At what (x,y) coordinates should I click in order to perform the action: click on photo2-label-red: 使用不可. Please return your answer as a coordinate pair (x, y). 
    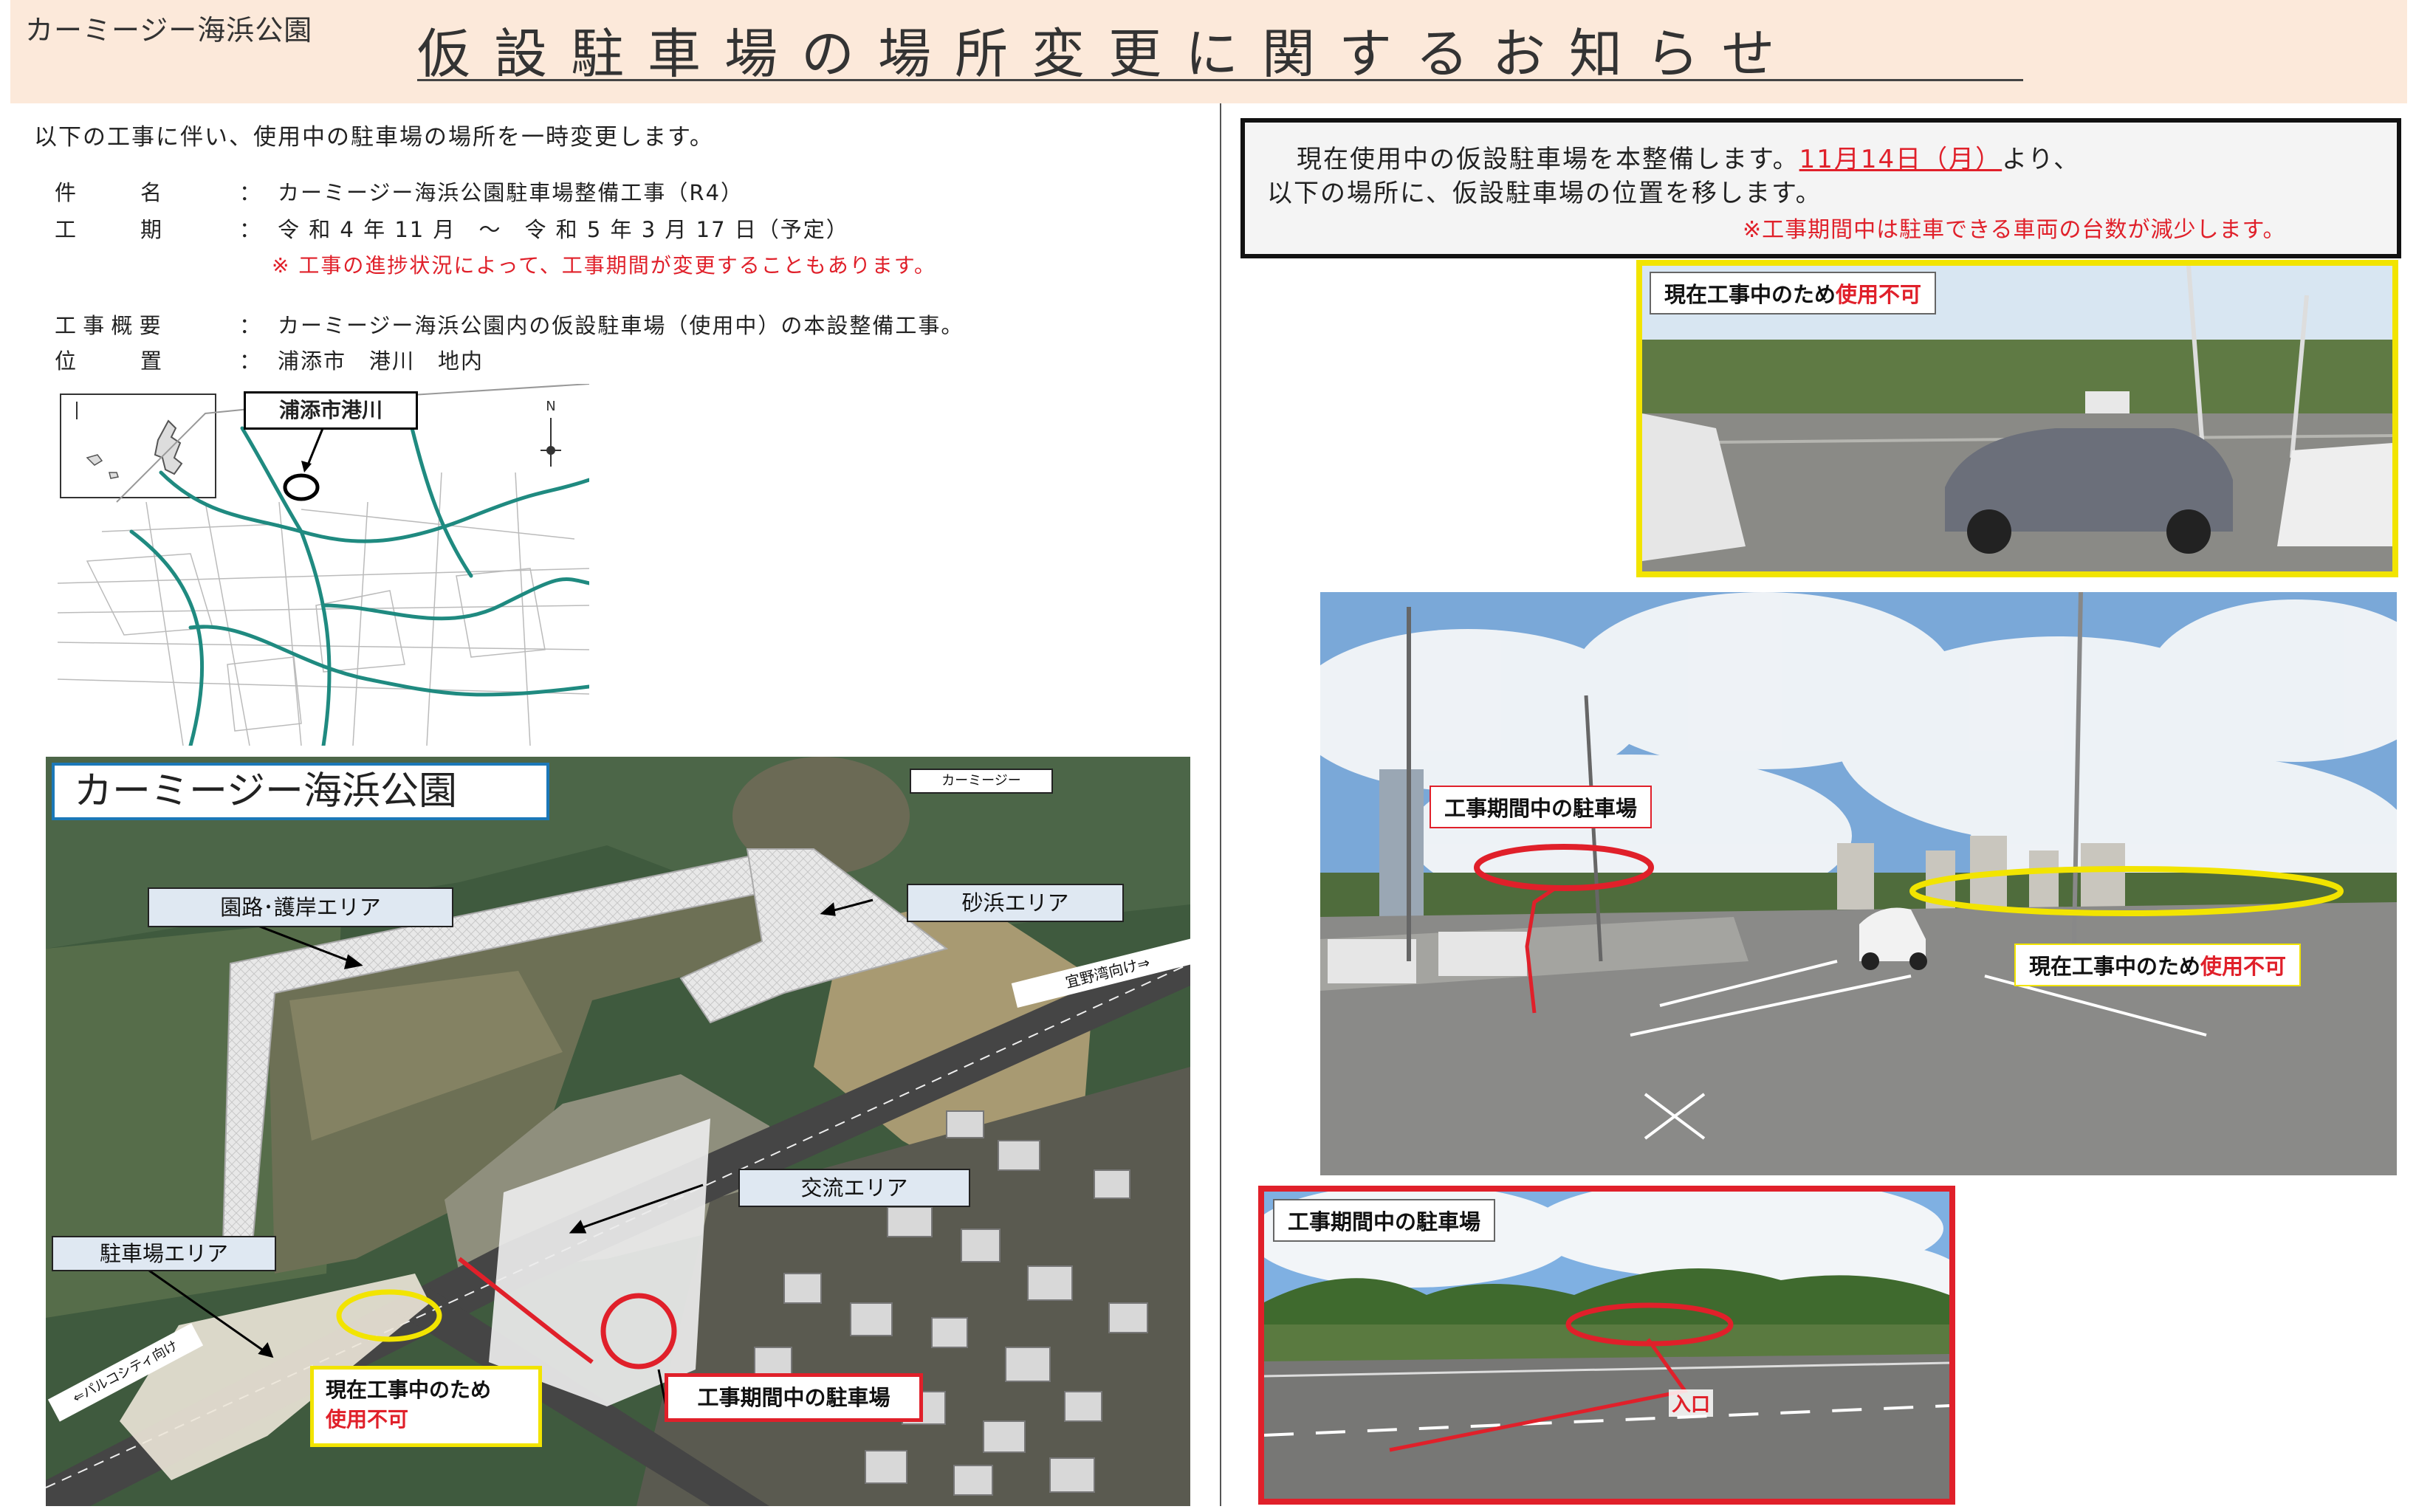
    Looking at the image, I should click on (2243, 966).